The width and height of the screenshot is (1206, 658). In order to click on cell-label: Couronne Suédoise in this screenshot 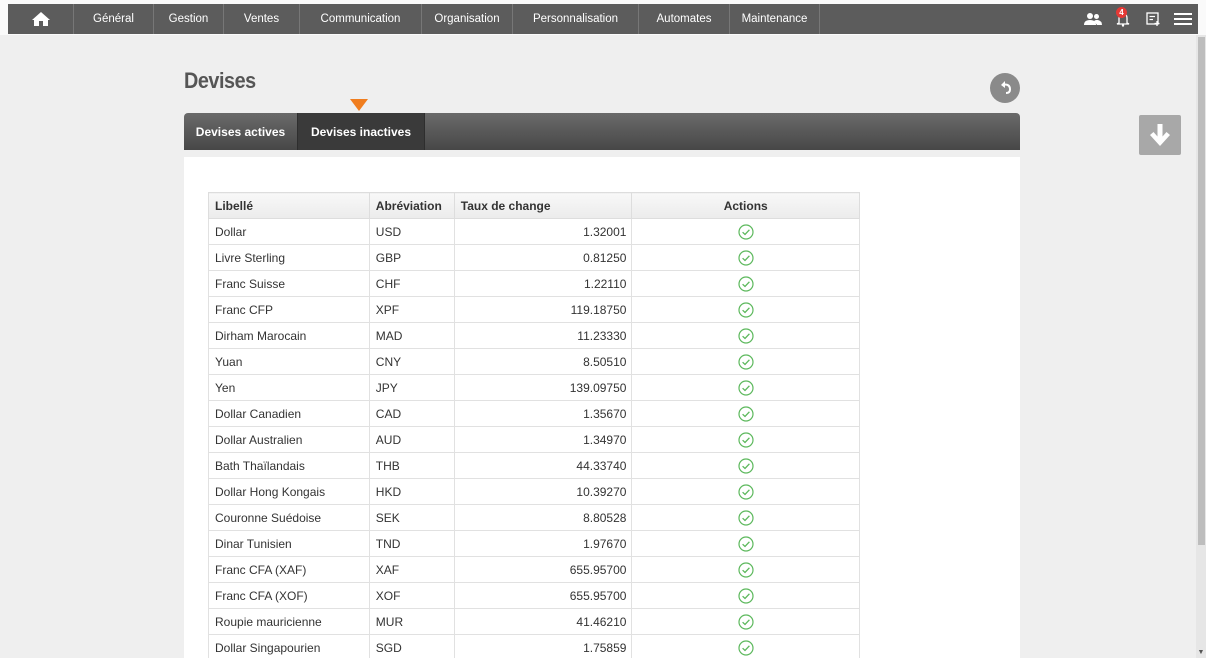, I will do `click(289, 517)`.